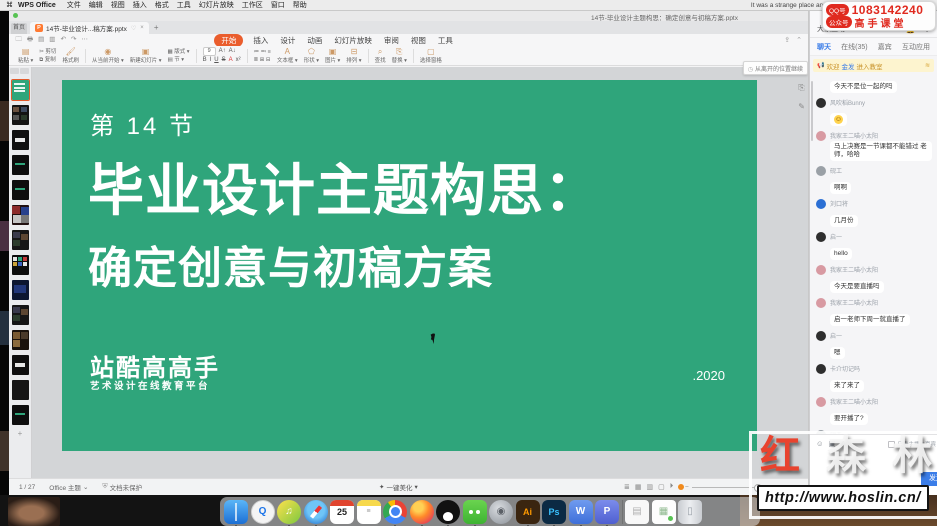 The image size is (937, 526). What do you see at coordinates (118, 5) in the screenshot?
I see `menu-item-3: 视图` at bounding box center [118, 5].